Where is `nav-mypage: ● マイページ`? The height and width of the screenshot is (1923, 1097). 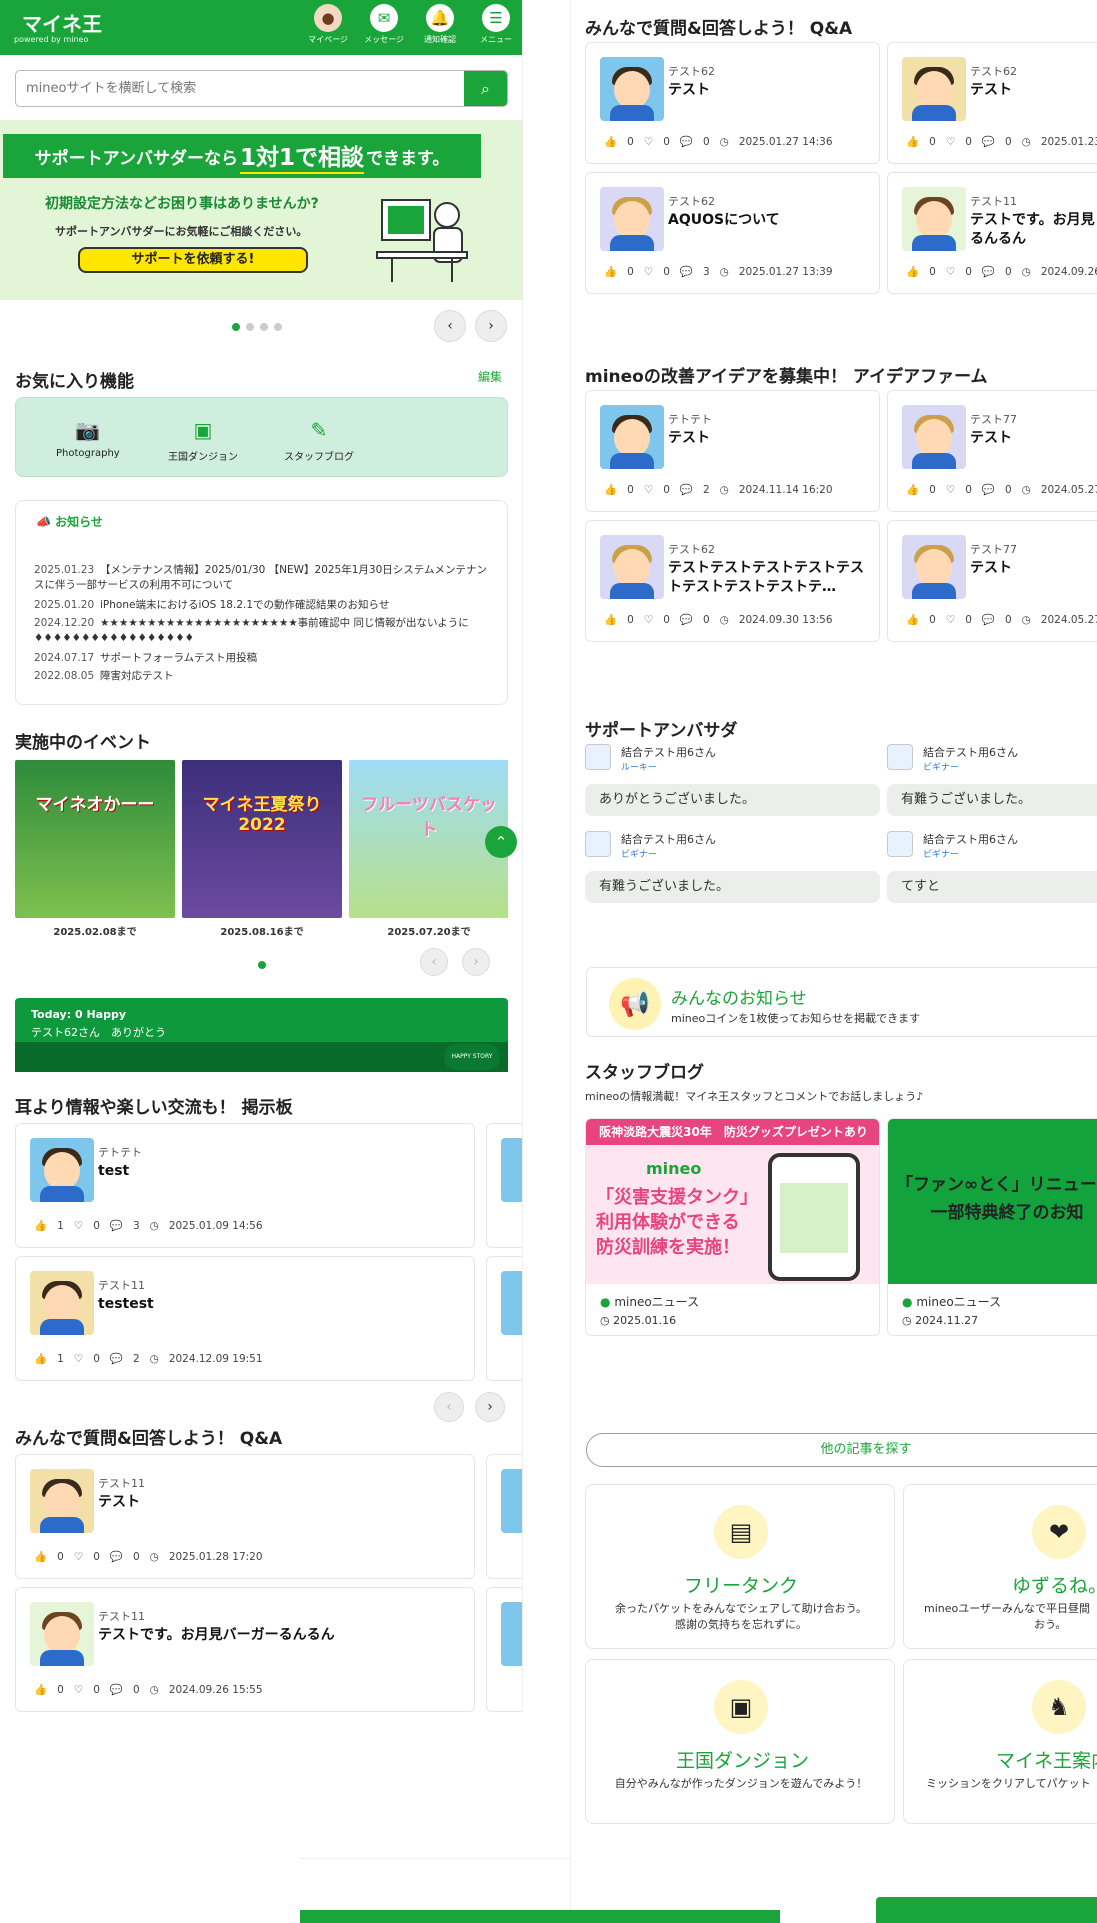 nav-mypage: ● マイページ is located at coordinates (328, 24).